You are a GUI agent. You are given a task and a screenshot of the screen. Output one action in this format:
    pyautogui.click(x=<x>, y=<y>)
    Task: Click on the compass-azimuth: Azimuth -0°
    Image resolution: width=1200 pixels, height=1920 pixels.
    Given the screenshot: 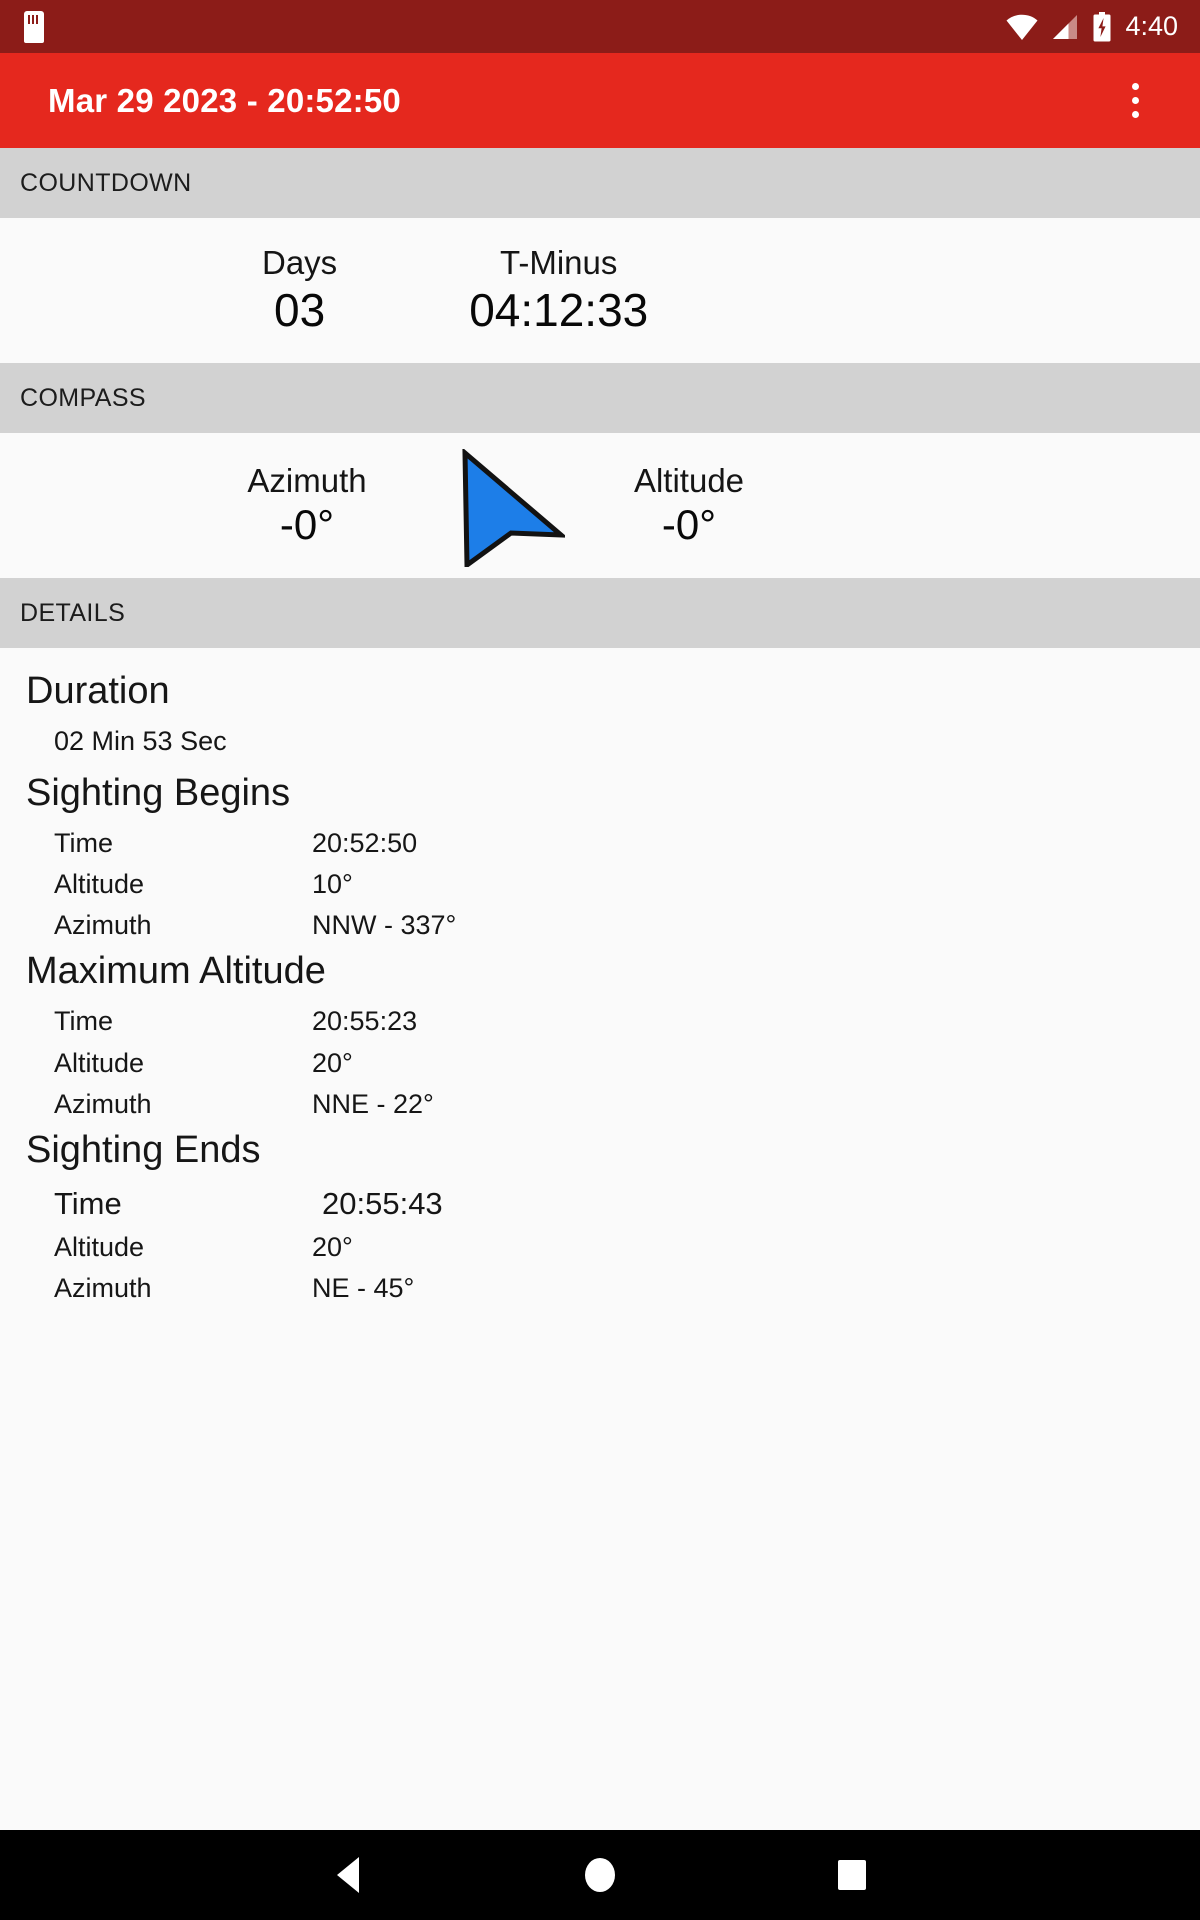 What is the action you would take?
    pyautogui.click(x=307, y=506)
    